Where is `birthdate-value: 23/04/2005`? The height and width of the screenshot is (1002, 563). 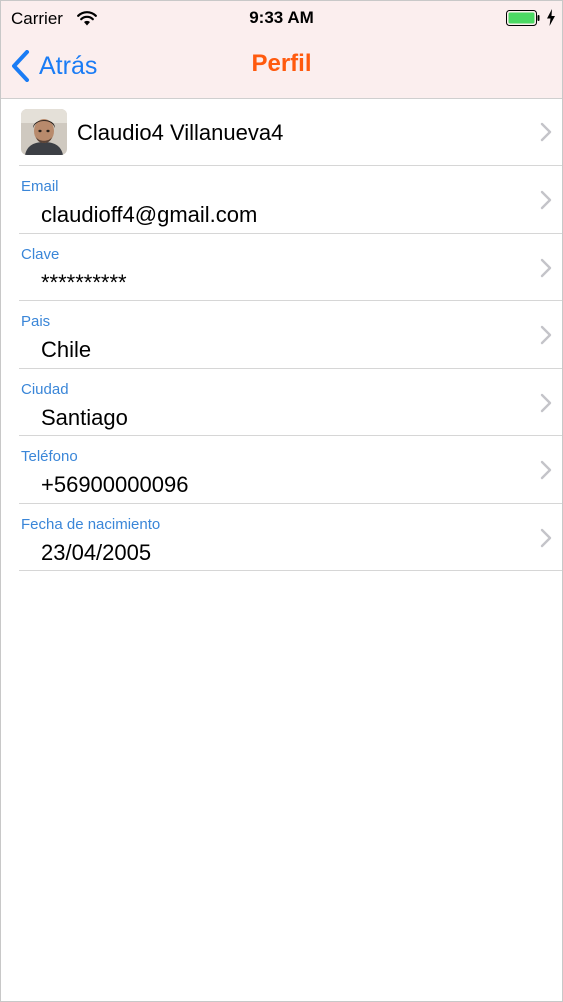 birthdate-value: 23/04/2005 is located at coordinates (96, 552).